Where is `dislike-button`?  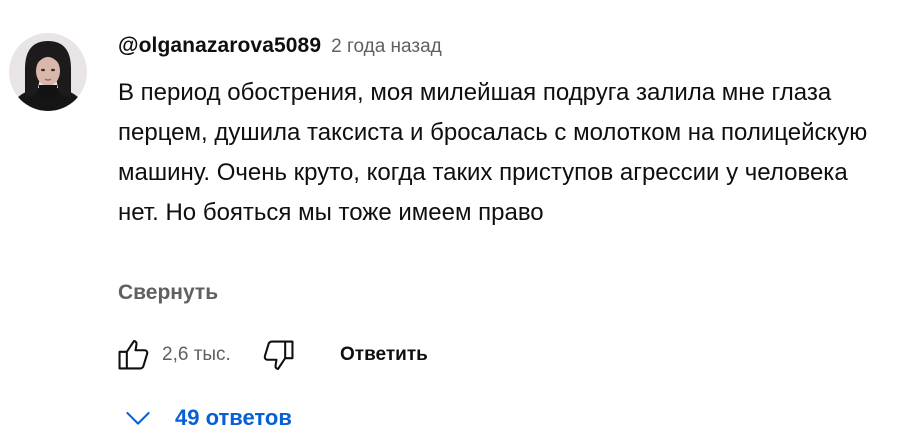 dislike-button is located at coordinates (279, 355).